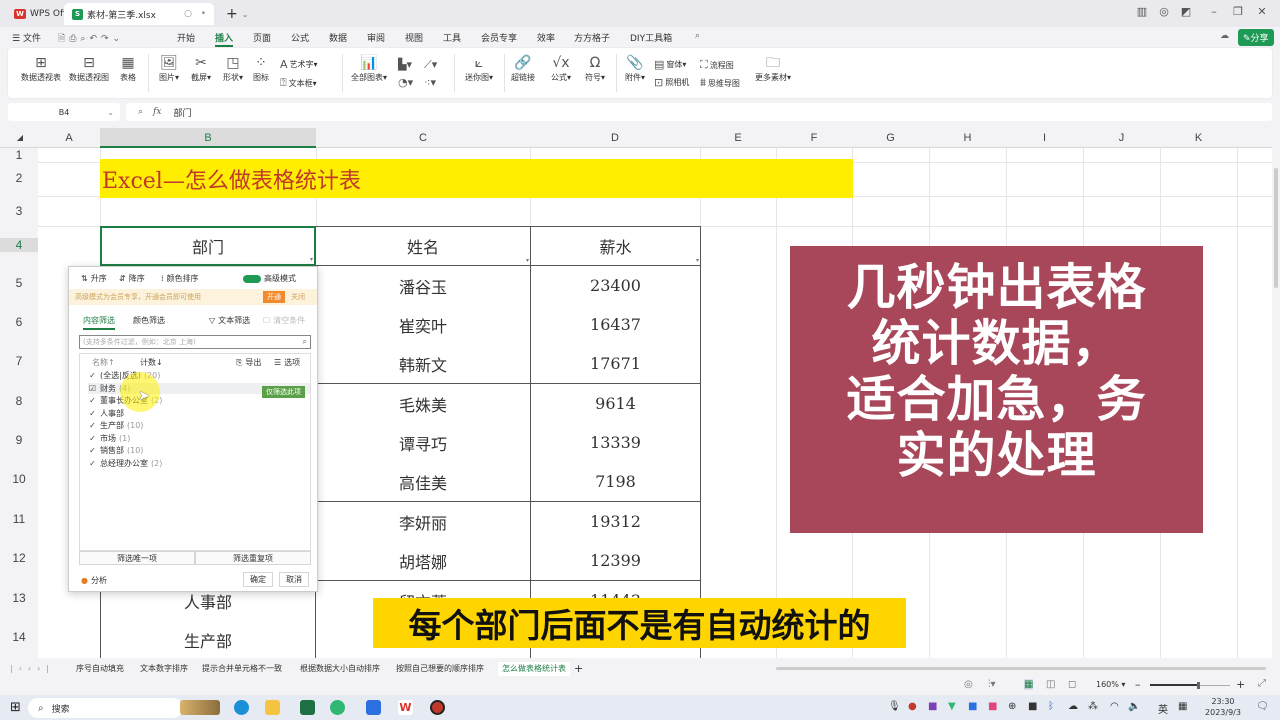 The height and width of the screenshot is (720, 1280). I want to click on open-membership-button: 开通, so click(274, 297).